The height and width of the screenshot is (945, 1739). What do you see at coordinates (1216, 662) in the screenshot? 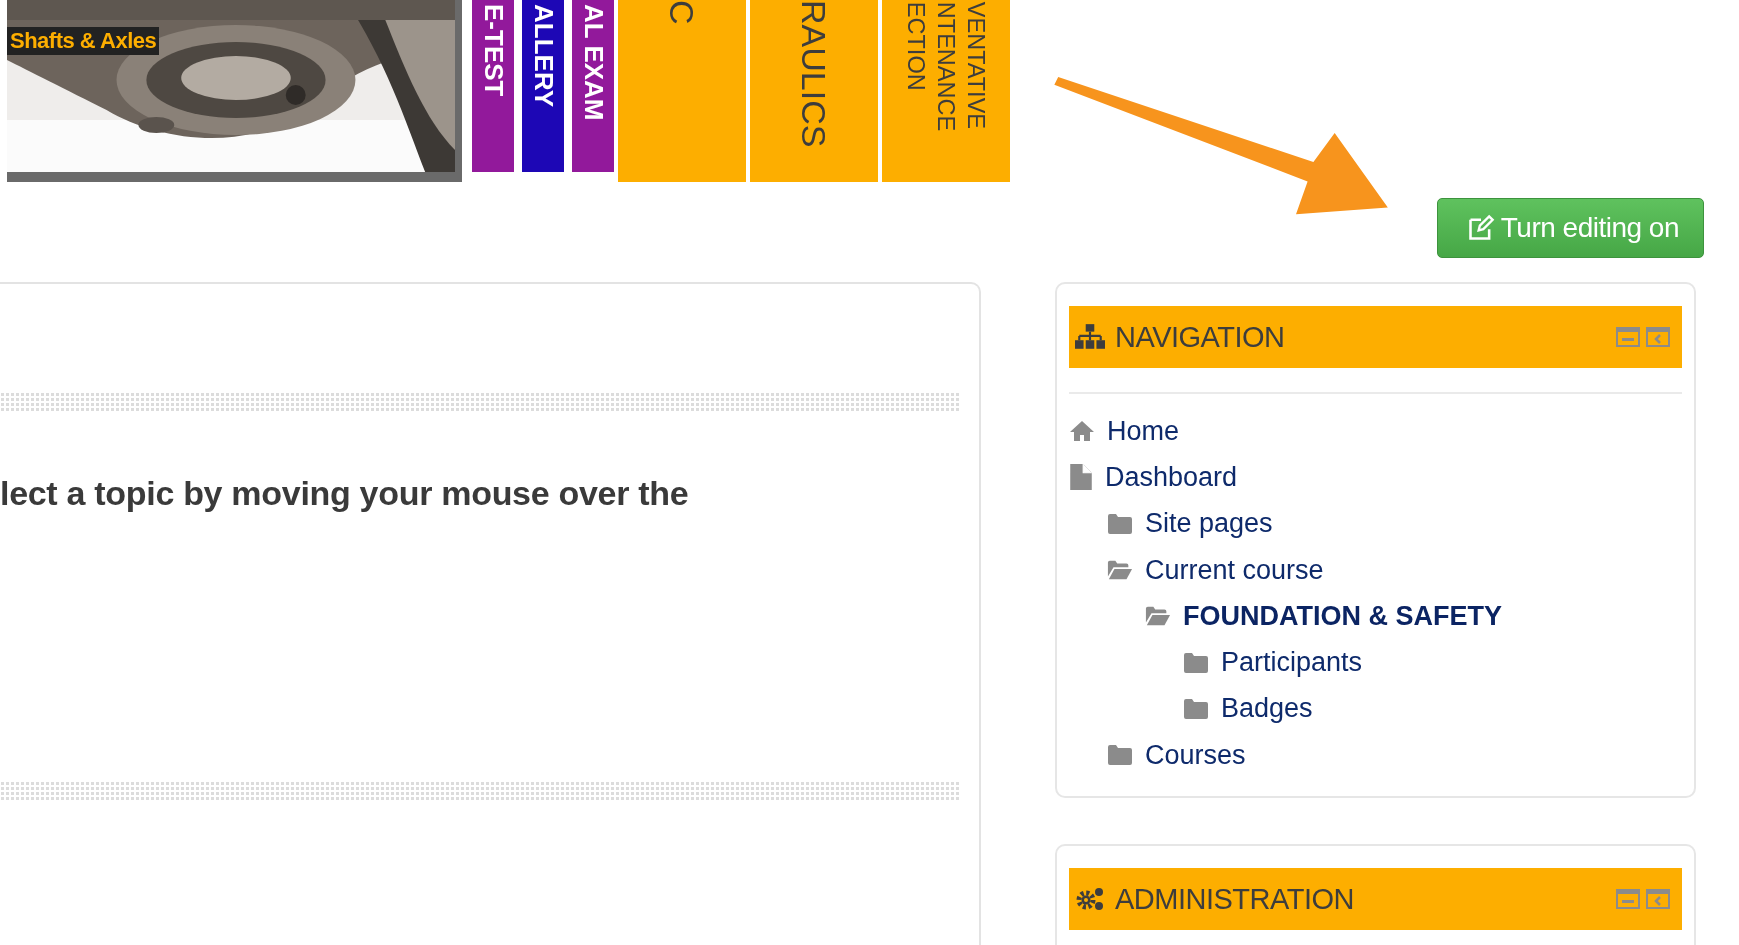
I see `nav-item: Participants` at bounding box center [1216, 662].